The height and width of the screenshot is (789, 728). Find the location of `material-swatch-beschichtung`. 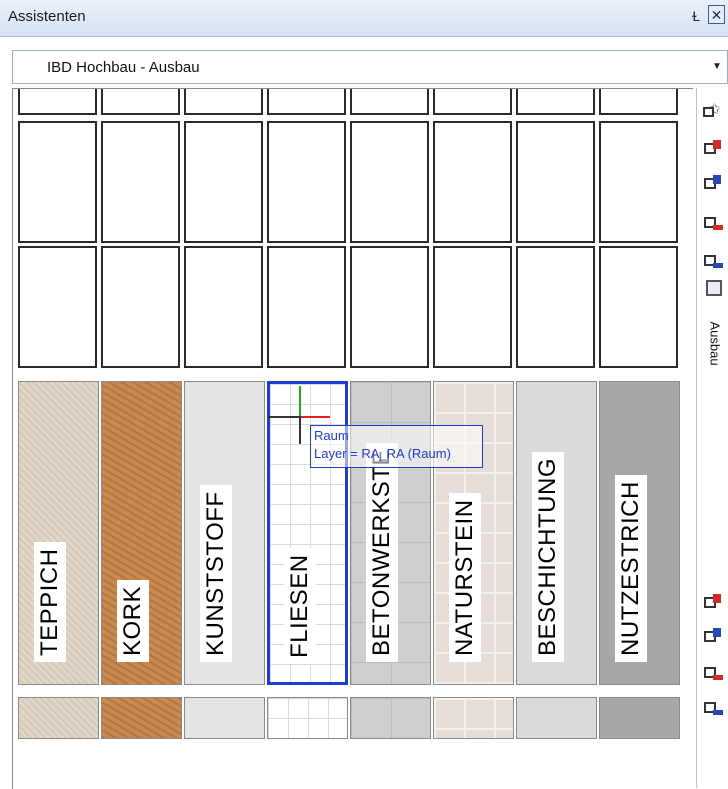

material-swatch-beschichtung is located at coordinates (556, 718).